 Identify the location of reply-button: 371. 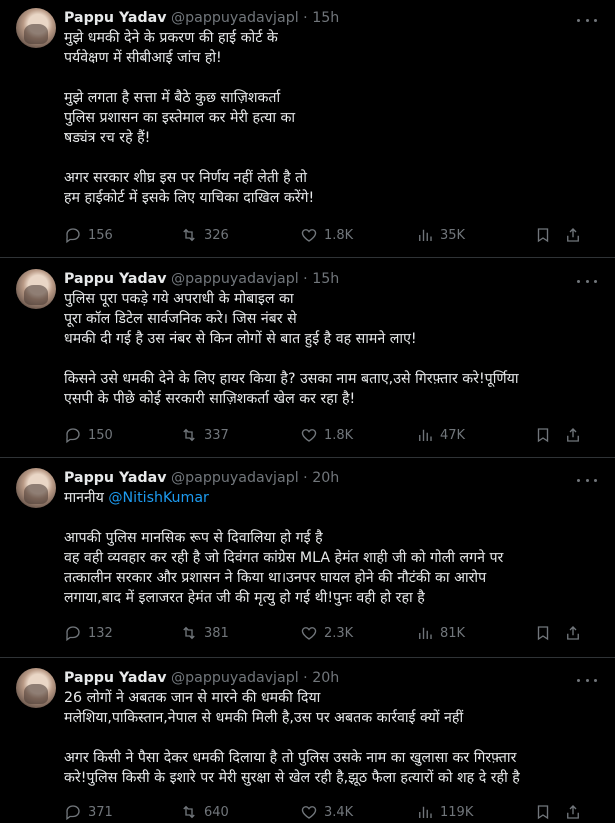
(88, 812).